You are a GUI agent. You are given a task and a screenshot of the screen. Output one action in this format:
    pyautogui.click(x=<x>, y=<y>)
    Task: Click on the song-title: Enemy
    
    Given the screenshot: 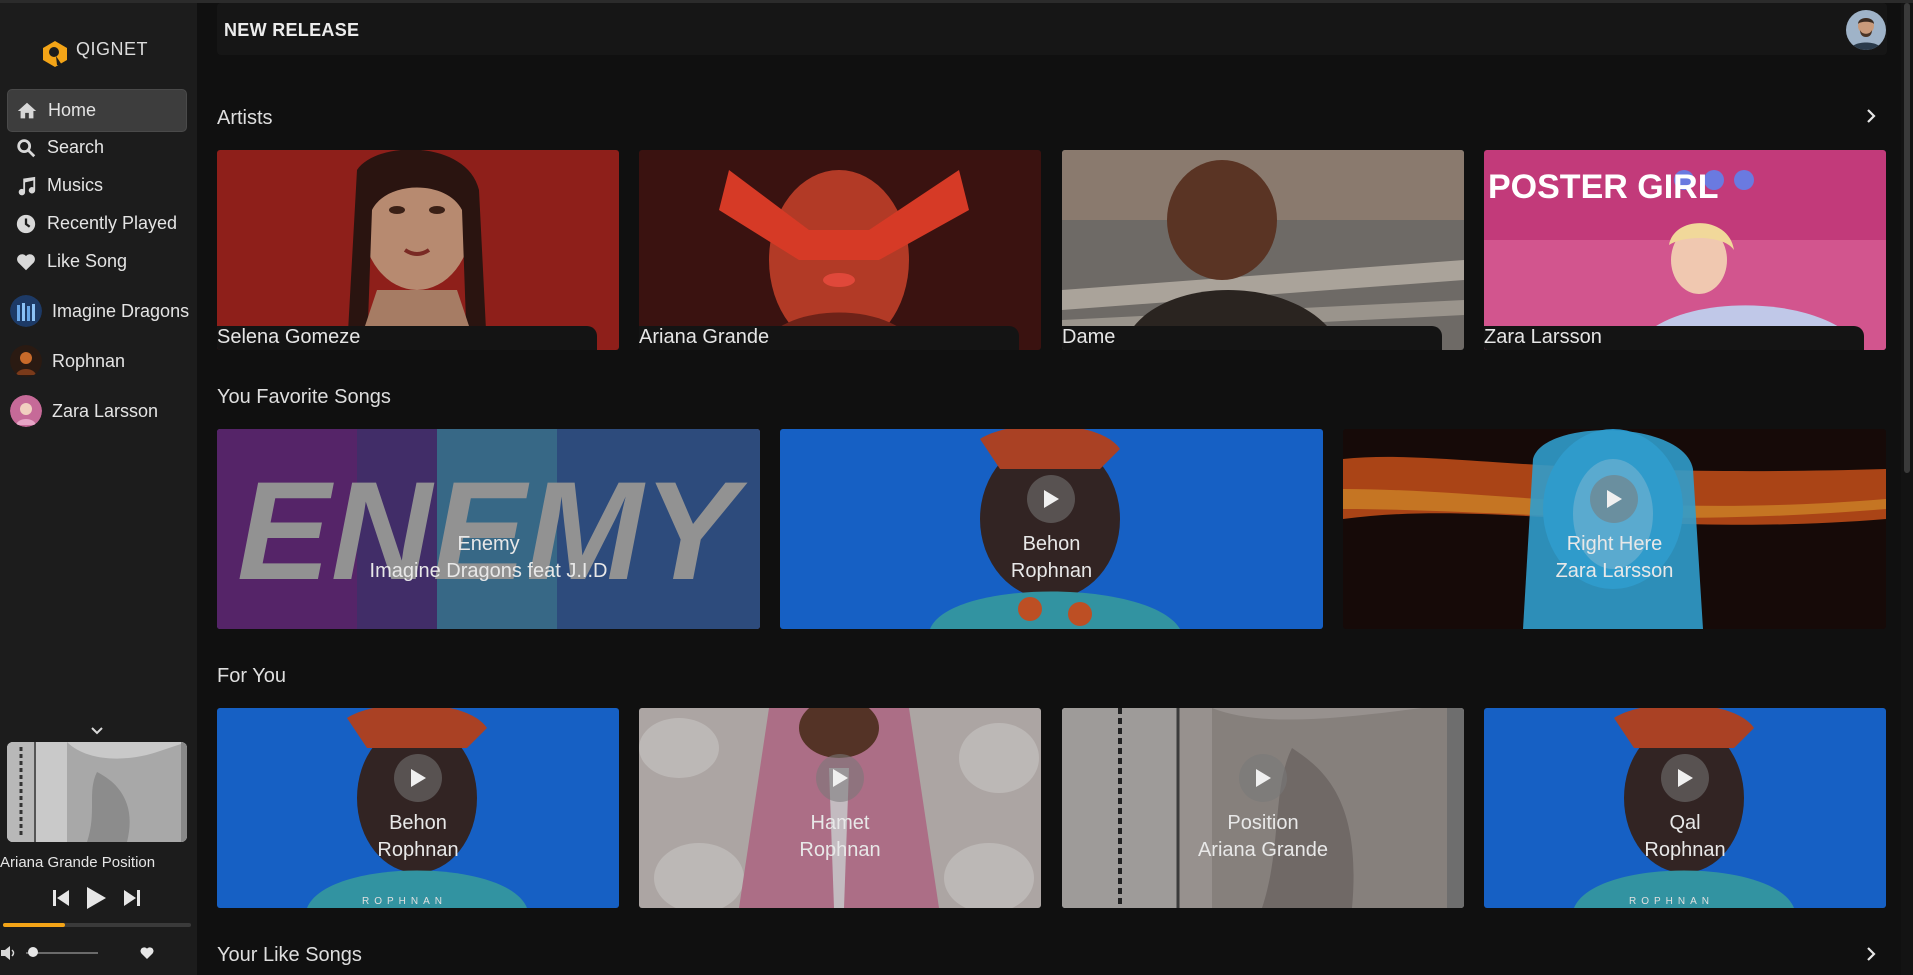 What is the action you would take?
    pyautogui.click(x=488, y=544)
    